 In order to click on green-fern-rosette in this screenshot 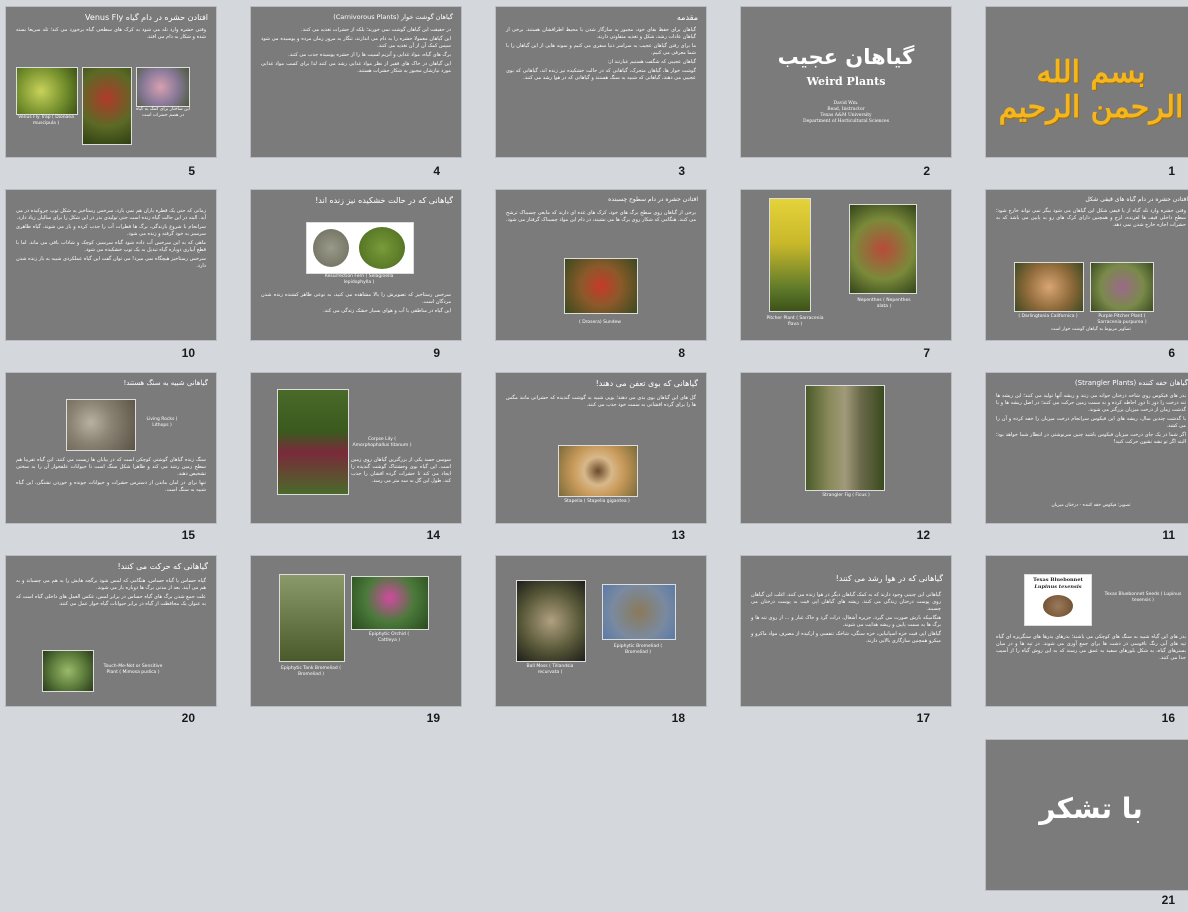, I will do `click(382, 248)`.